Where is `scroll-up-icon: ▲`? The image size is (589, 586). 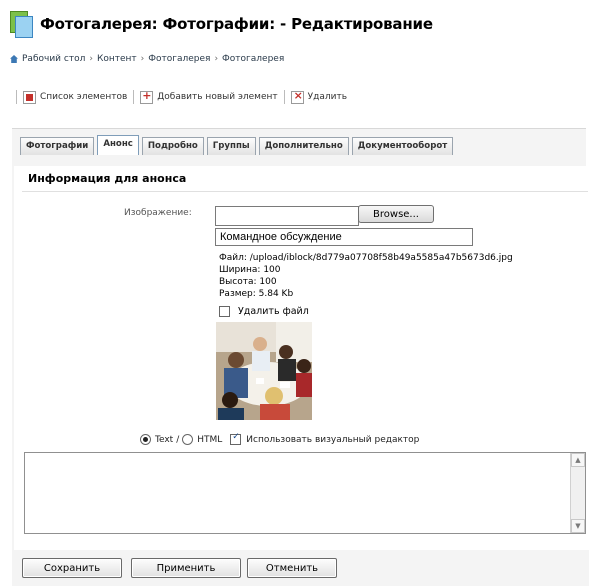
scroll-up-icon: ▲ is located at coordinates (578, 460).